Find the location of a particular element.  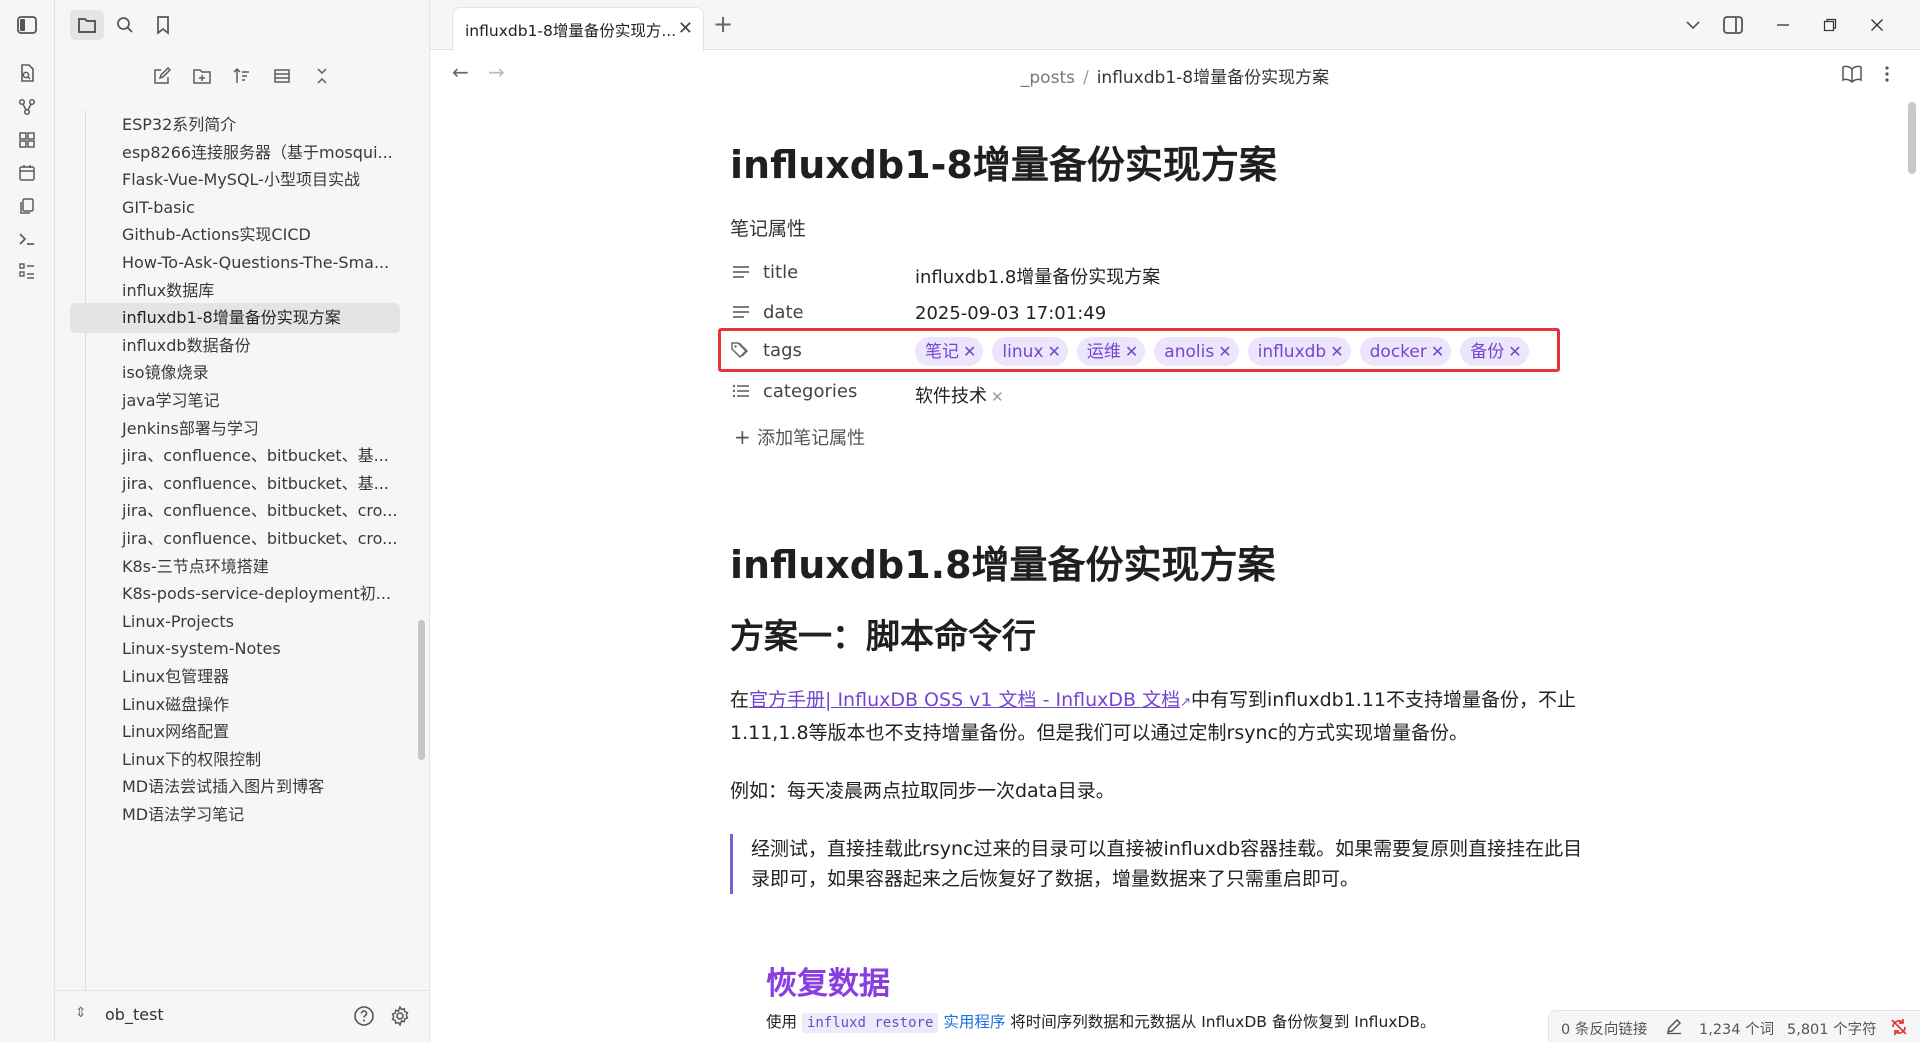

sort-icon is located at coordinates (242, 76).